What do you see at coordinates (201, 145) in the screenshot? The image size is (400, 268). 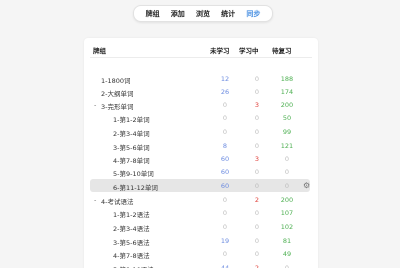 I see `deck-row: 3-第5-6单词 8 0 121` at bounding box center [201, 145].